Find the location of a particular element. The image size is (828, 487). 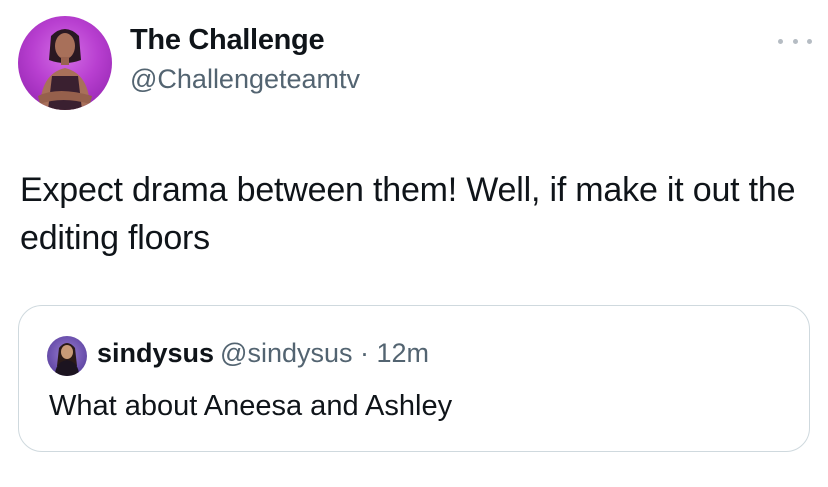

author-avatar is located at coordinates (65, 63).